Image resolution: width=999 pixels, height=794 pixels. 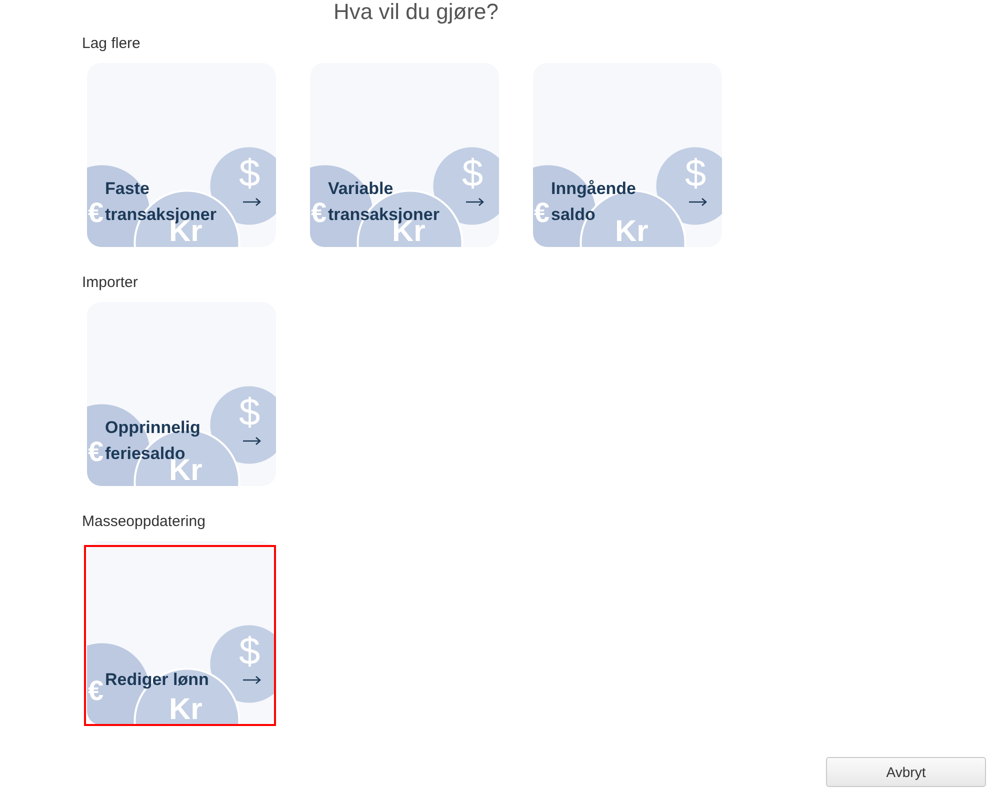 What do you see at coordinates (111, 44) in the screenshot?
I see `section-label: Lag flere` at bounding box center [111, 44].